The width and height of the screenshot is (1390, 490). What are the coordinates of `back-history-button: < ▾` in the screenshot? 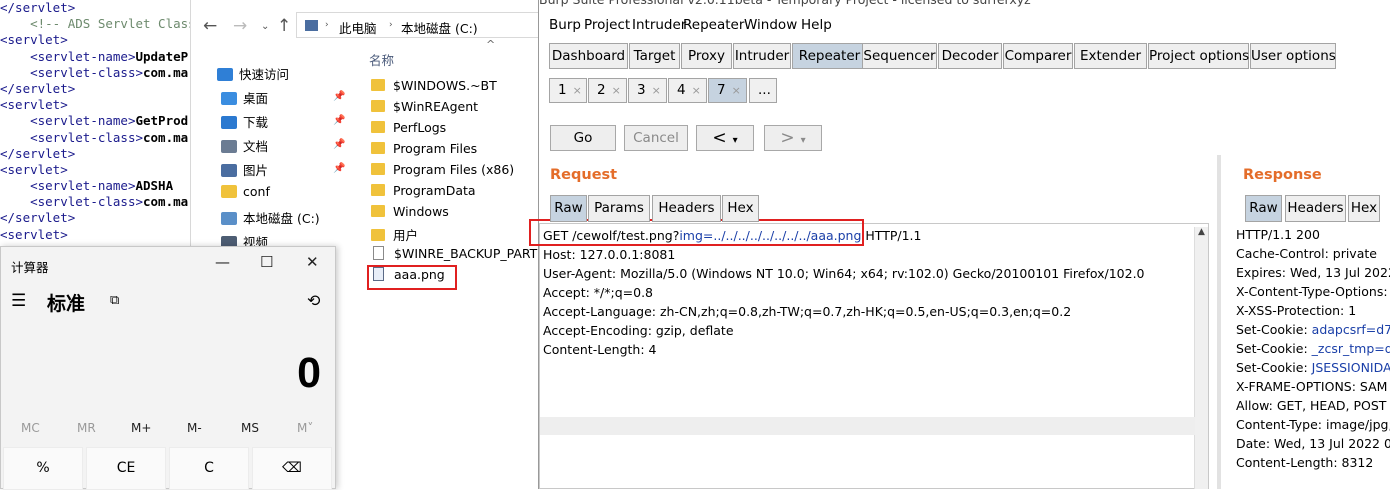 It's located at (725, 138).